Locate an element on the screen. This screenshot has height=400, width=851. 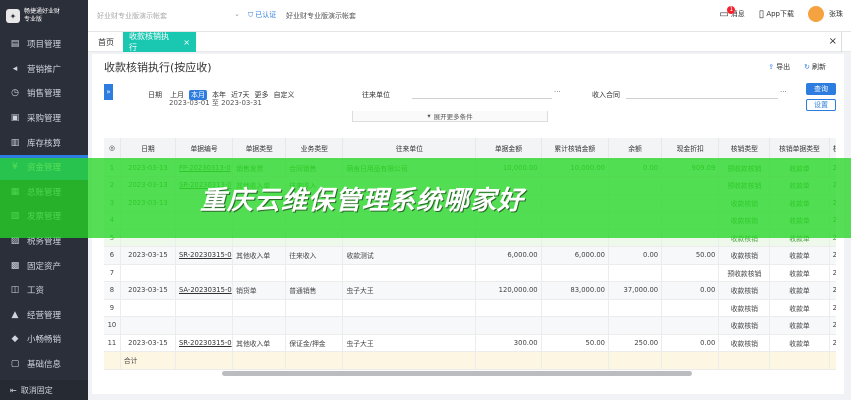
banner-text: 重庆云维保管理系统哪家好 is located at coordinates (362, 200).